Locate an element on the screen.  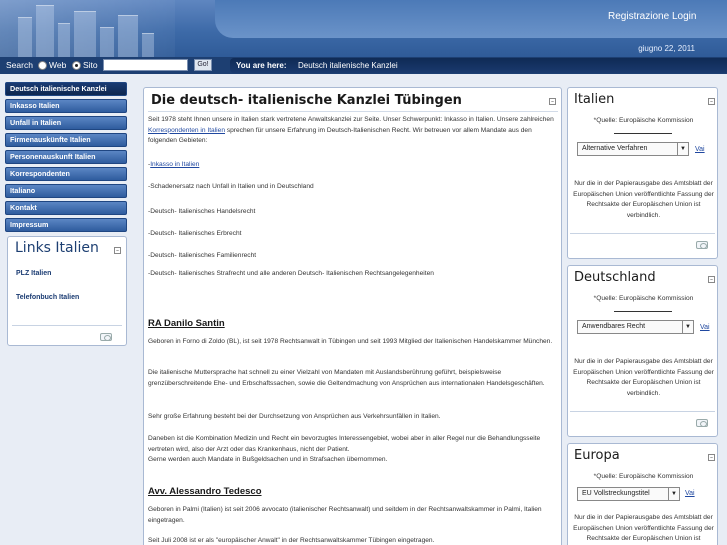
deutschland-box-minimize-icon: – is located at coordinates (711, 279).